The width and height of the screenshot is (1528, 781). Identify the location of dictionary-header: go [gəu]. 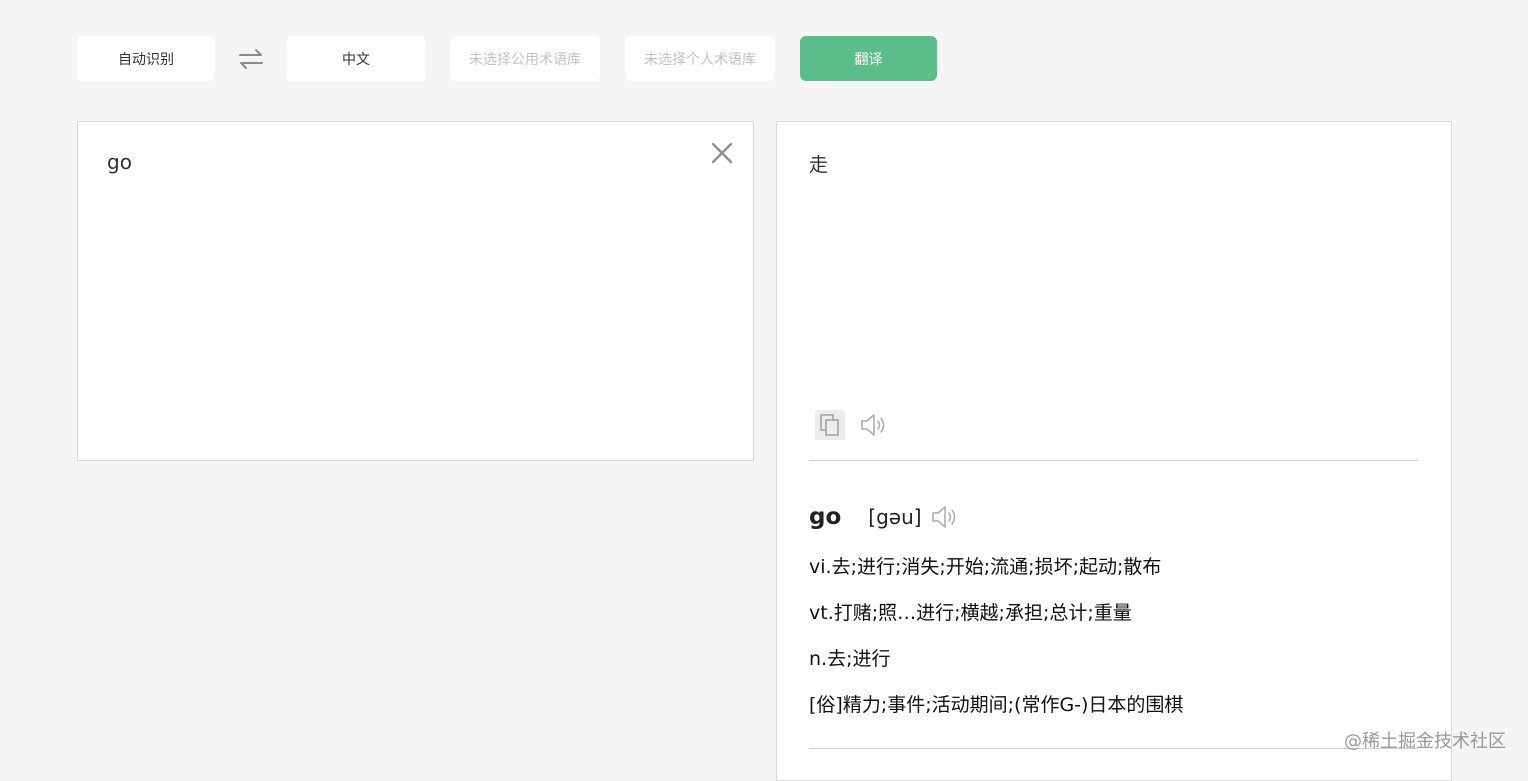
(884, 517).